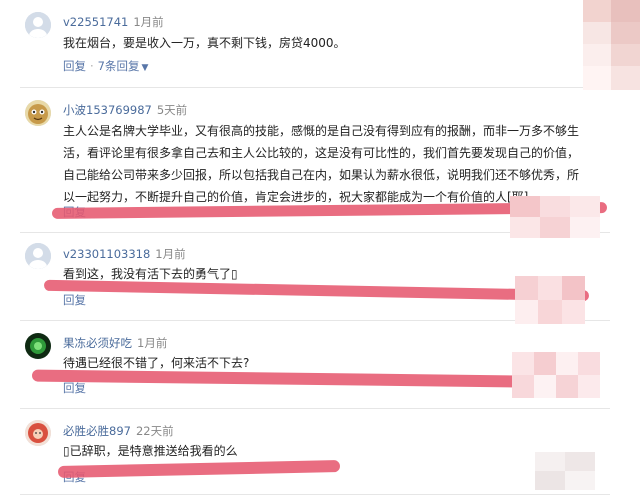  What do you see at coordinates (95, 22) in the screenshot?
I see `username: v22551741` at bounding box center [95, 22].